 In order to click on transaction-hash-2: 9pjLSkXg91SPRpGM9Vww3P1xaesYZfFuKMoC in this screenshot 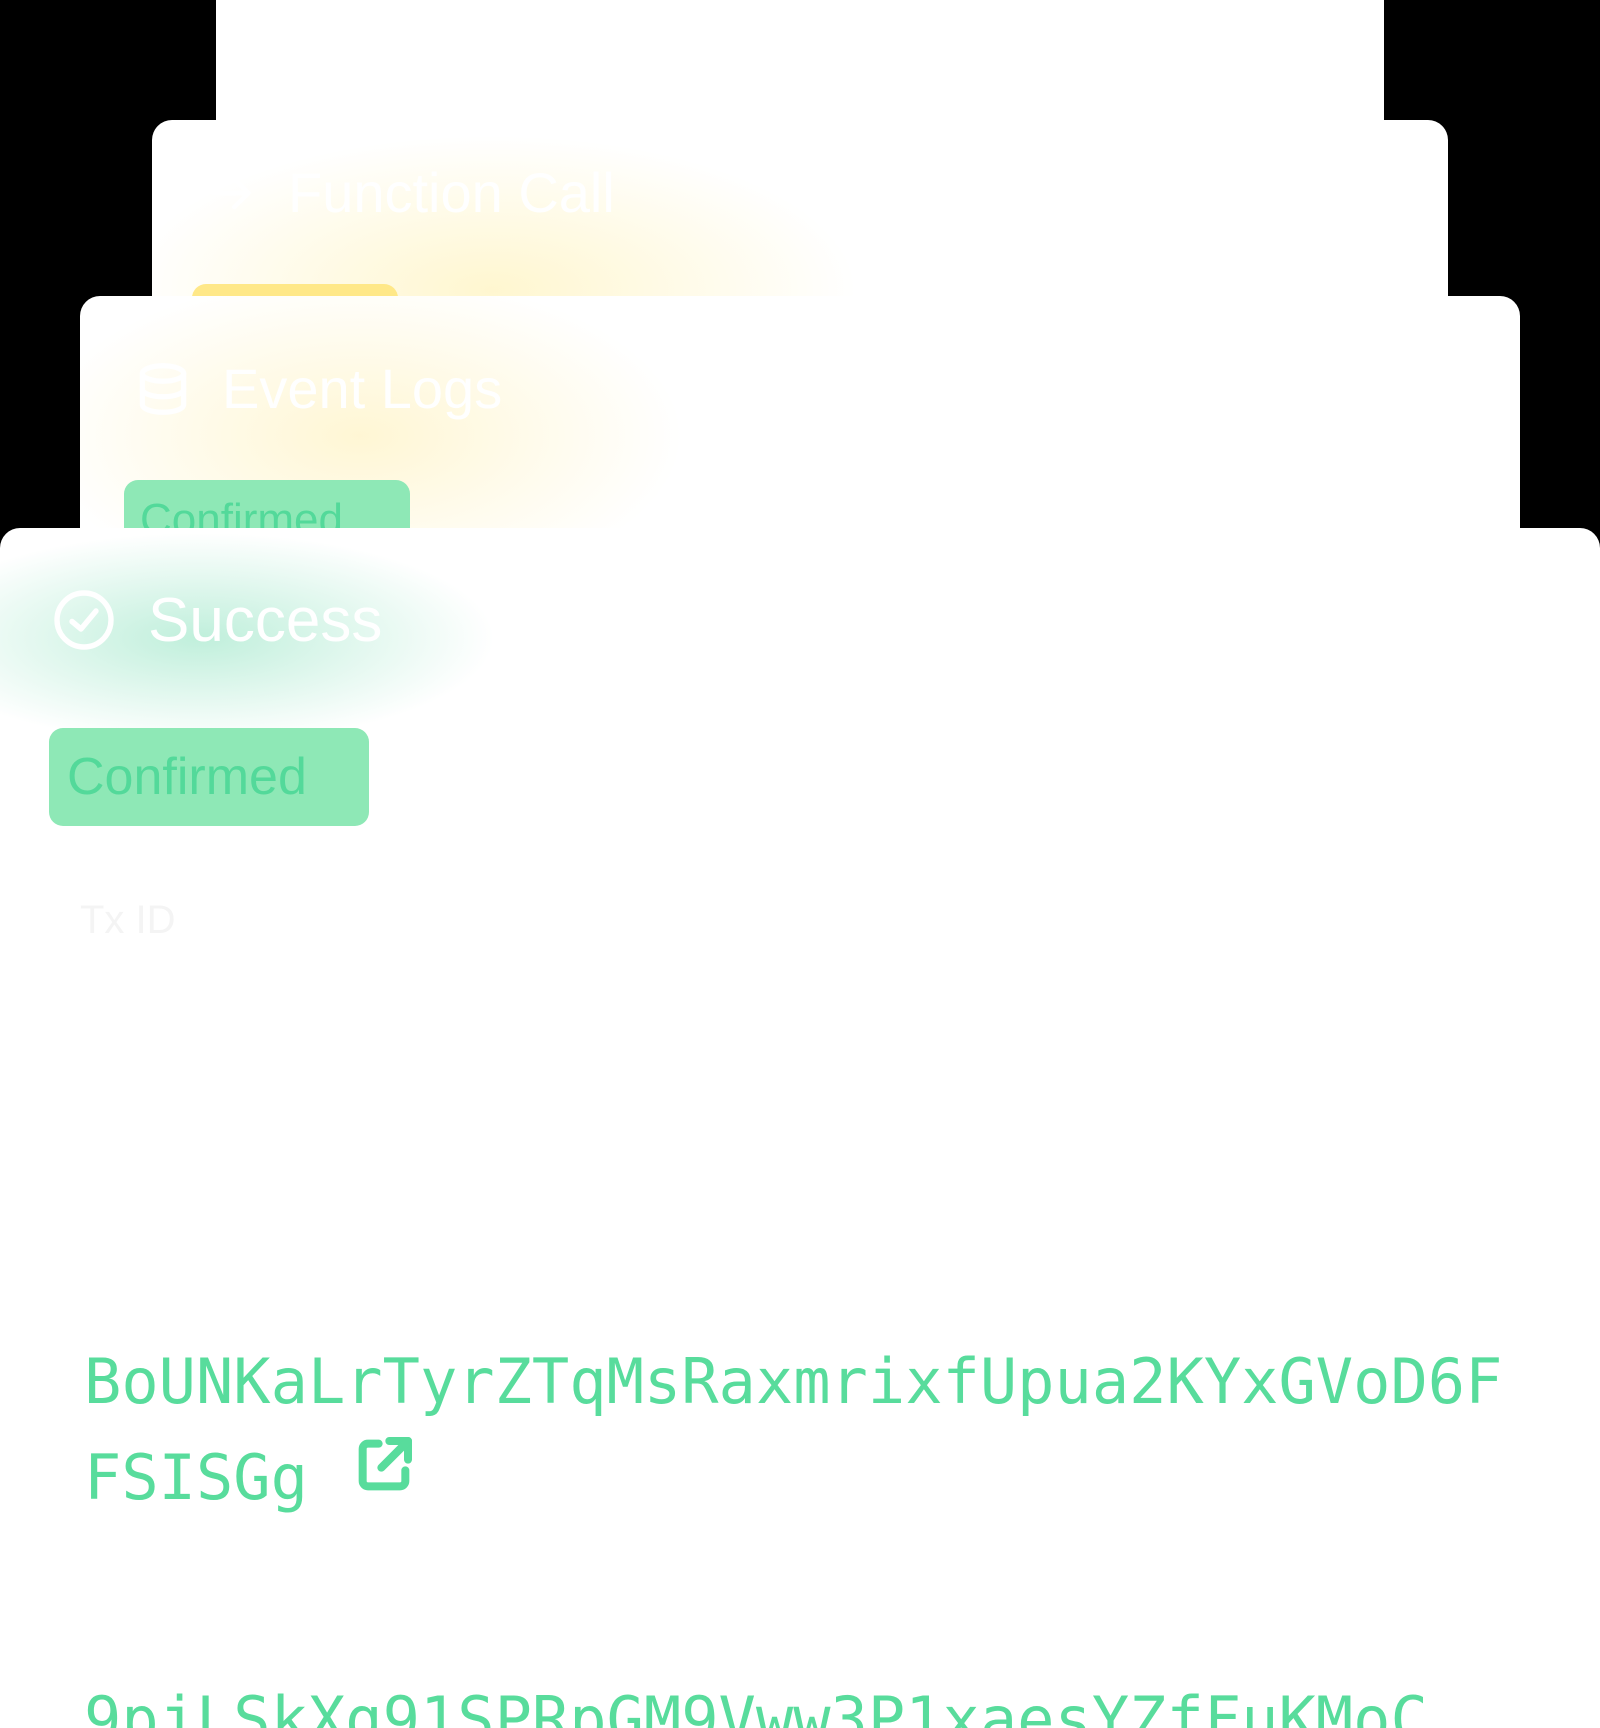, I will do `click(794, 1700)`.